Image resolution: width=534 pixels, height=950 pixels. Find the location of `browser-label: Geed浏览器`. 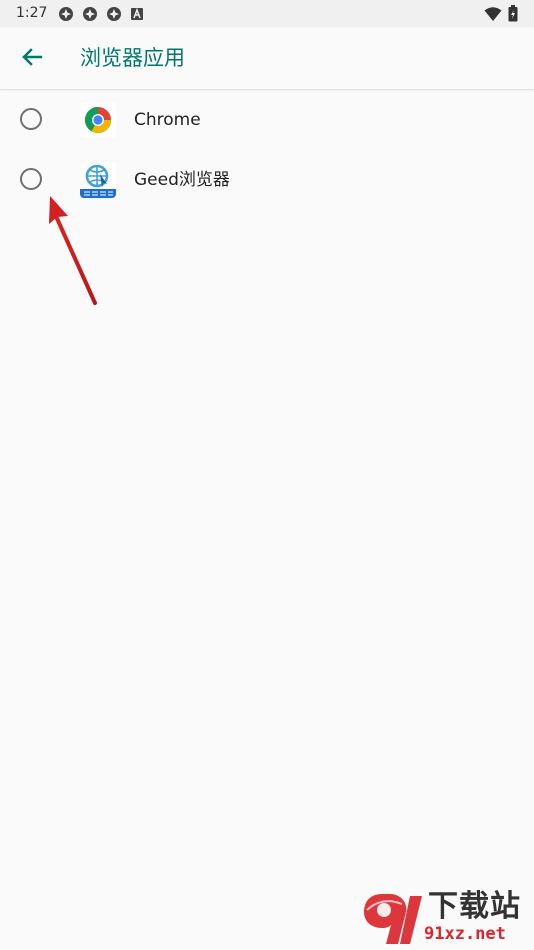

browser-label: Geed浏览器 is located at coordinates (182, 180).